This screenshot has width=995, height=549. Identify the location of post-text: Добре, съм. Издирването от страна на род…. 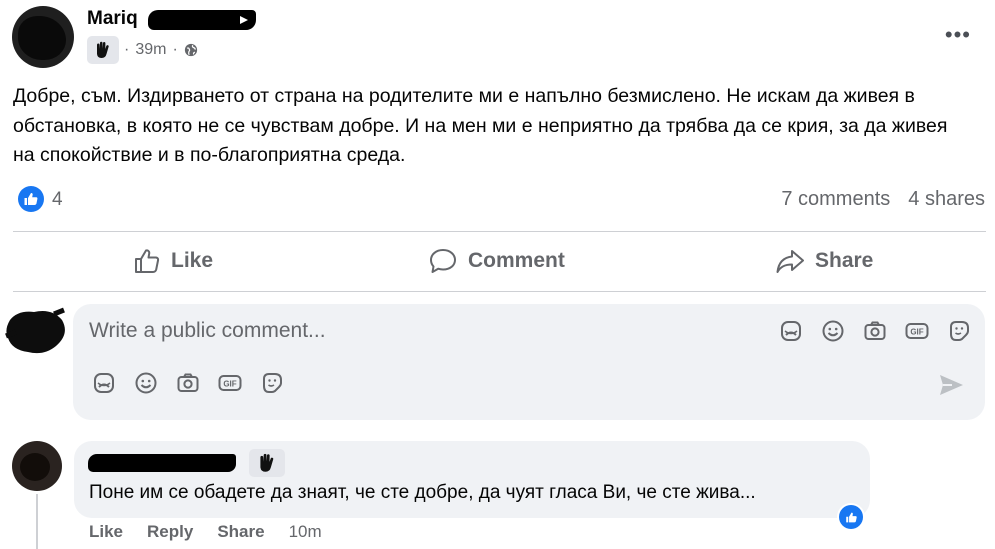
(480, 125).